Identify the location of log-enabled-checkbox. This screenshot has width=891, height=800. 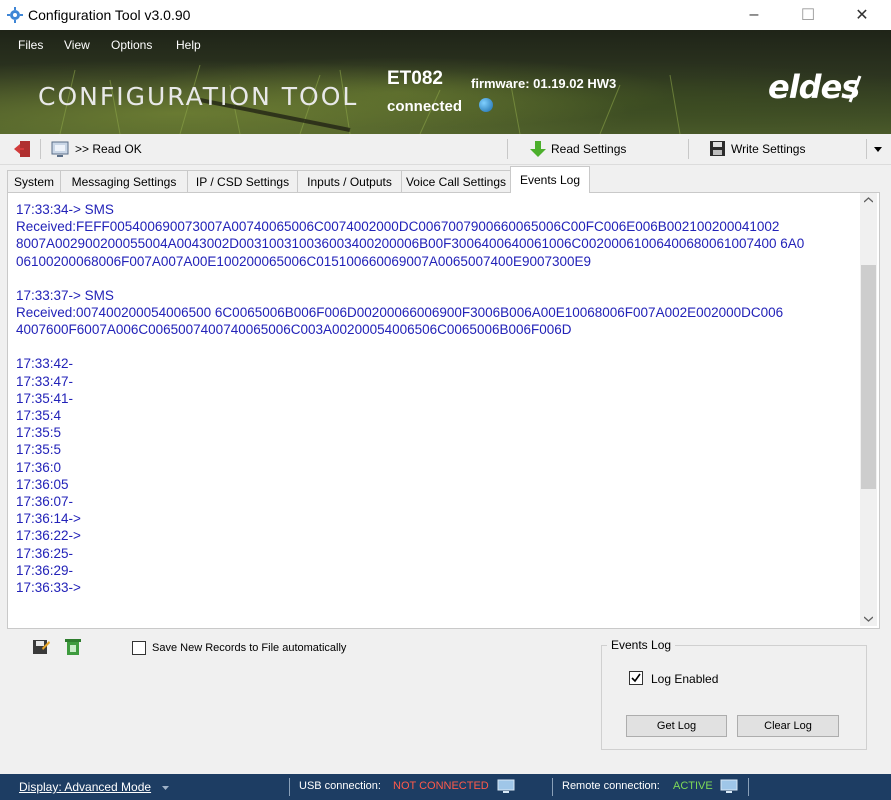
(636, 678).